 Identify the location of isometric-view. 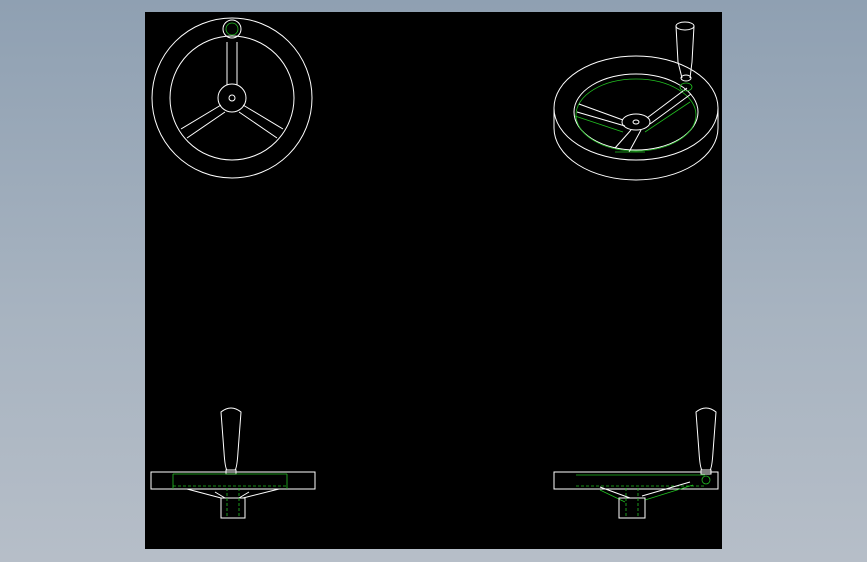
(636, 101).